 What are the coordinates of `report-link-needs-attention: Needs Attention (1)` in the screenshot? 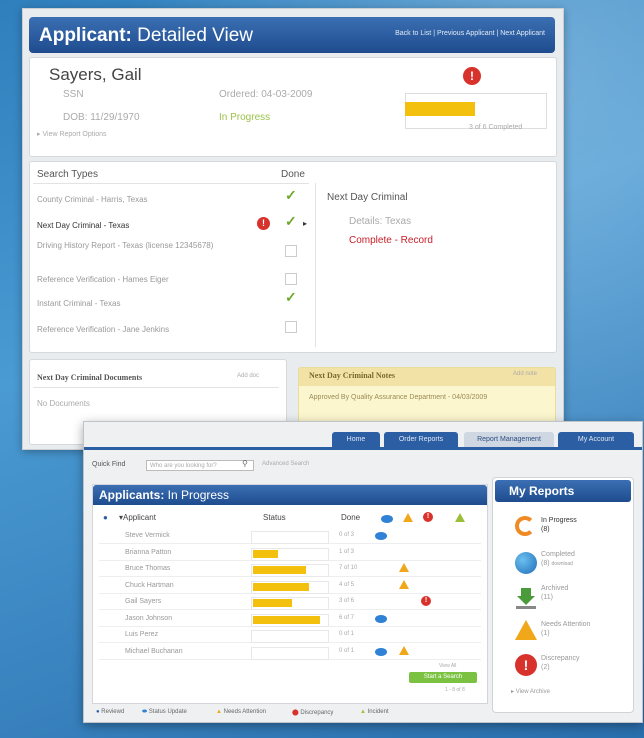 It's located at (565, 629).